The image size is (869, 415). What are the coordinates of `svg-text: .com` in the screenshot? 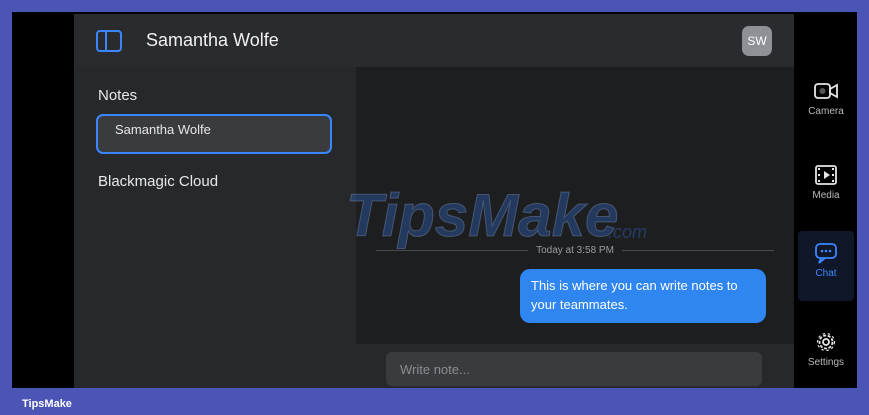 It's located at (627, 232).